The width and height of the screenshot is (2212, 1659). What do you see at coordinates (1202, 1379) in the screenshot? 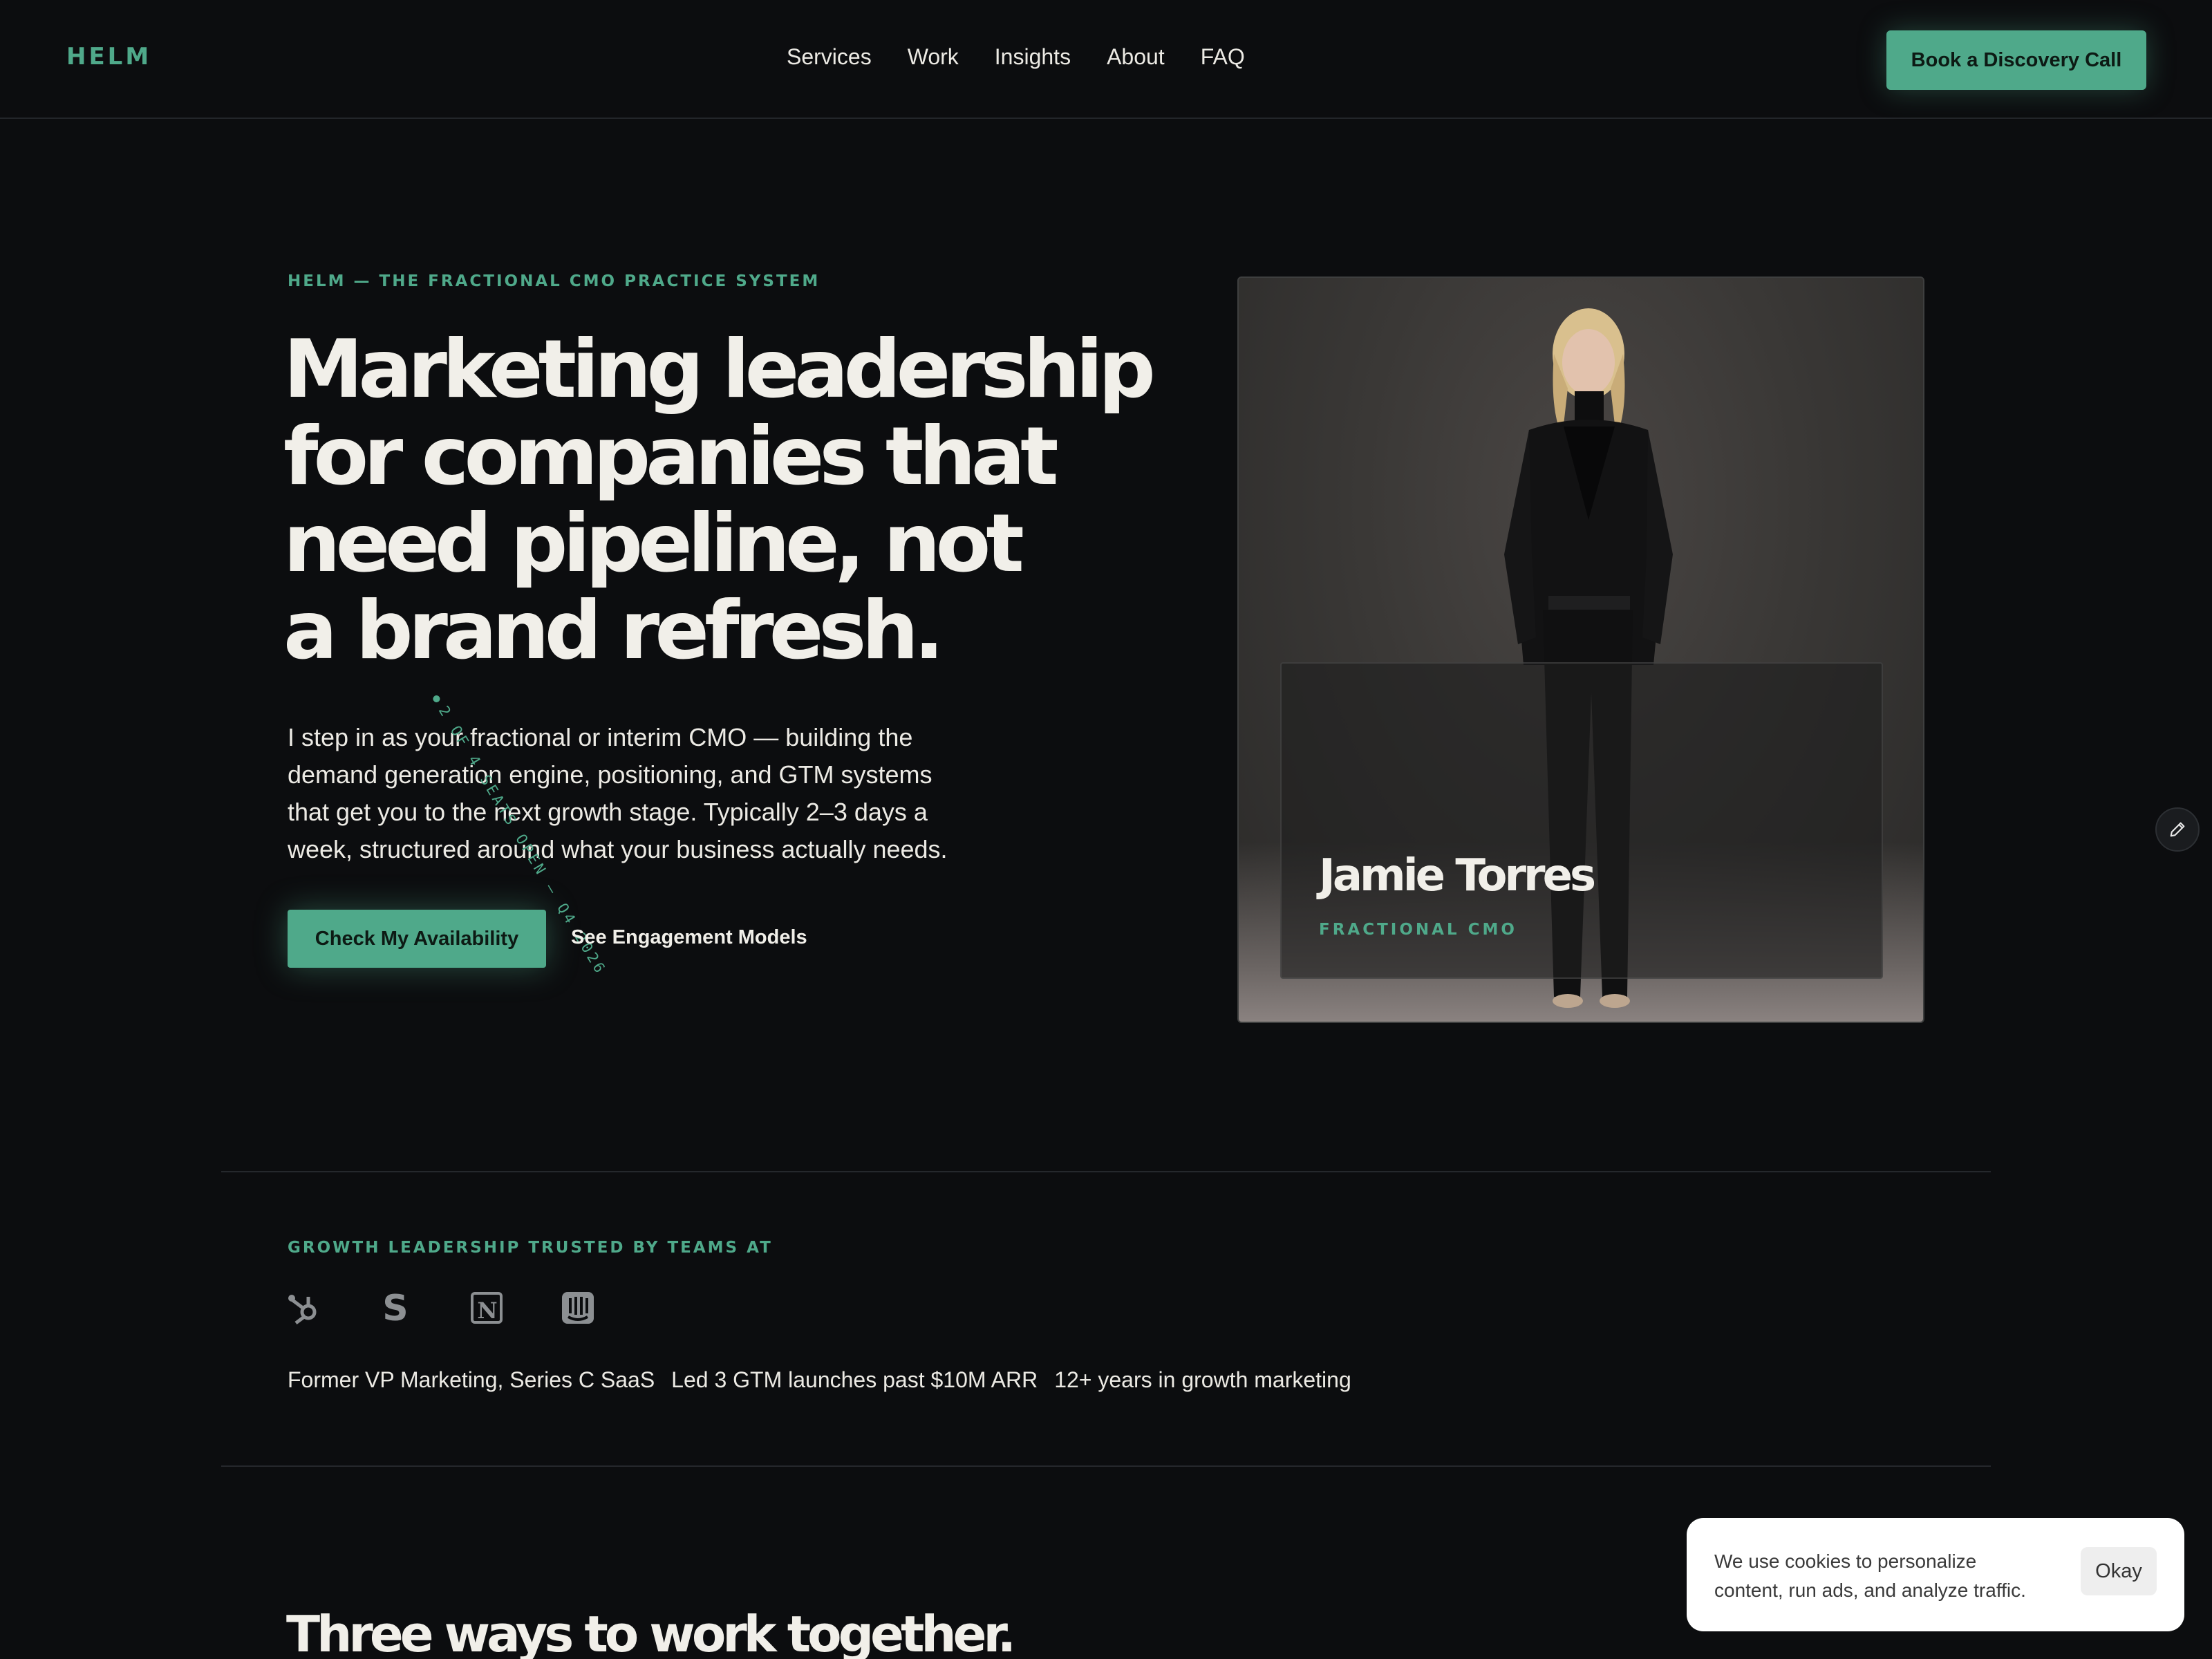
I see `credential-item: 12+ years in growth marketing` at bounding box center [1202, 1379].